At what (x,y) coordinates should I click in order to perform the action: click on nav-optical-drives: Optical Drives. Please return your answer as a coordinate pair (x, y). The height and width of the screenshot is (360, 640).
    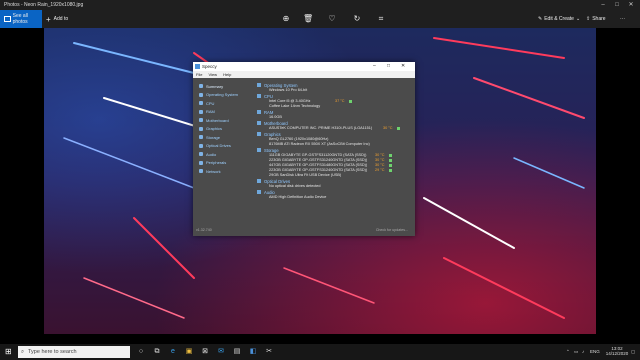
    Looking at the image, I should click on (225, 146).